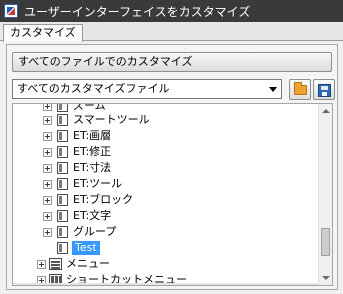 This screenshot has width=343, height=294. Describe the element at coordinates (166, 284) in the screenshot. I see `horizontal-scrollbar` at that location.